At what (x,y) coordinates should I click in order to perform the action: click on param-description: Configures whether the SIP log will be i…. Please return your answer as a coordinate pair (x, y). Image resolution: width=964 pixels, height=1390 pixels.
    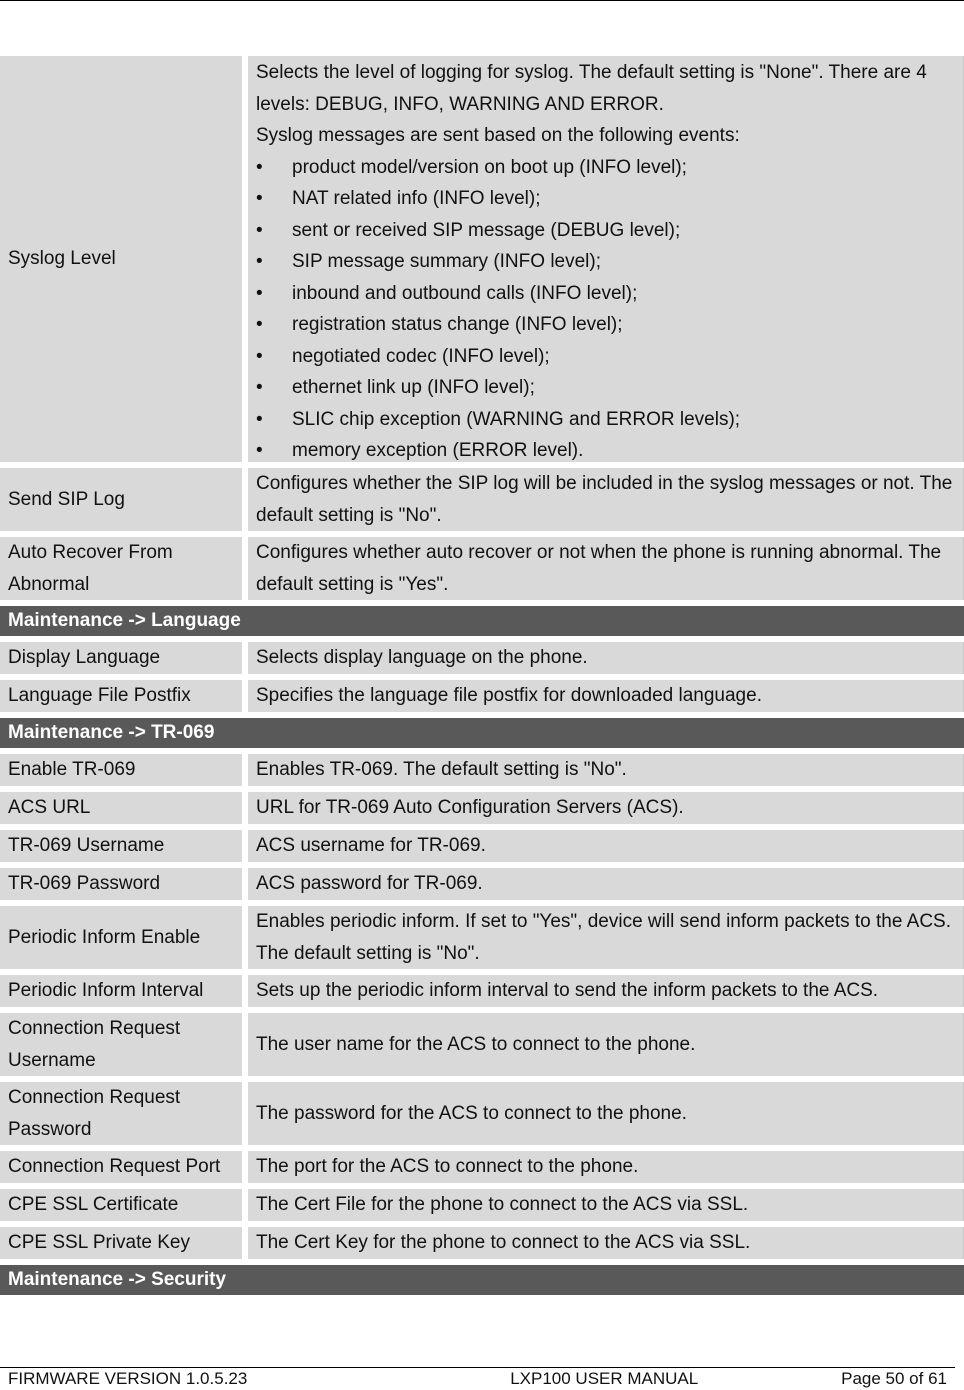
    Looking at the image, I should click on (606, 499).